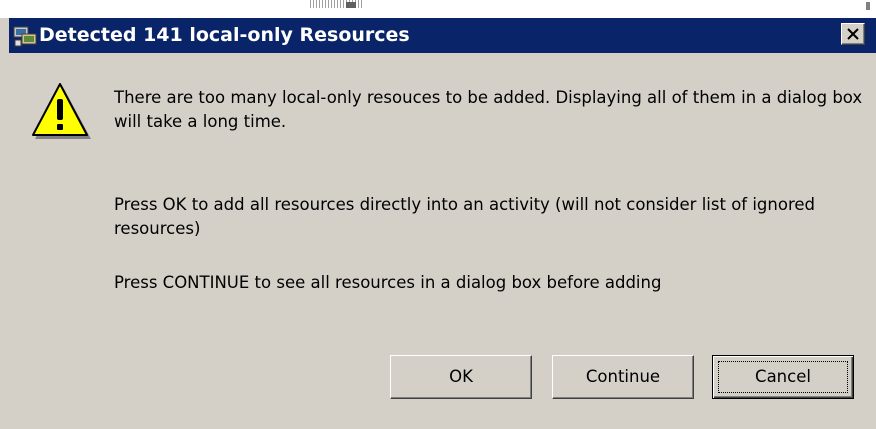 This screenshot has width=876, height=429. I want to click on close-button, so click(853, 34).